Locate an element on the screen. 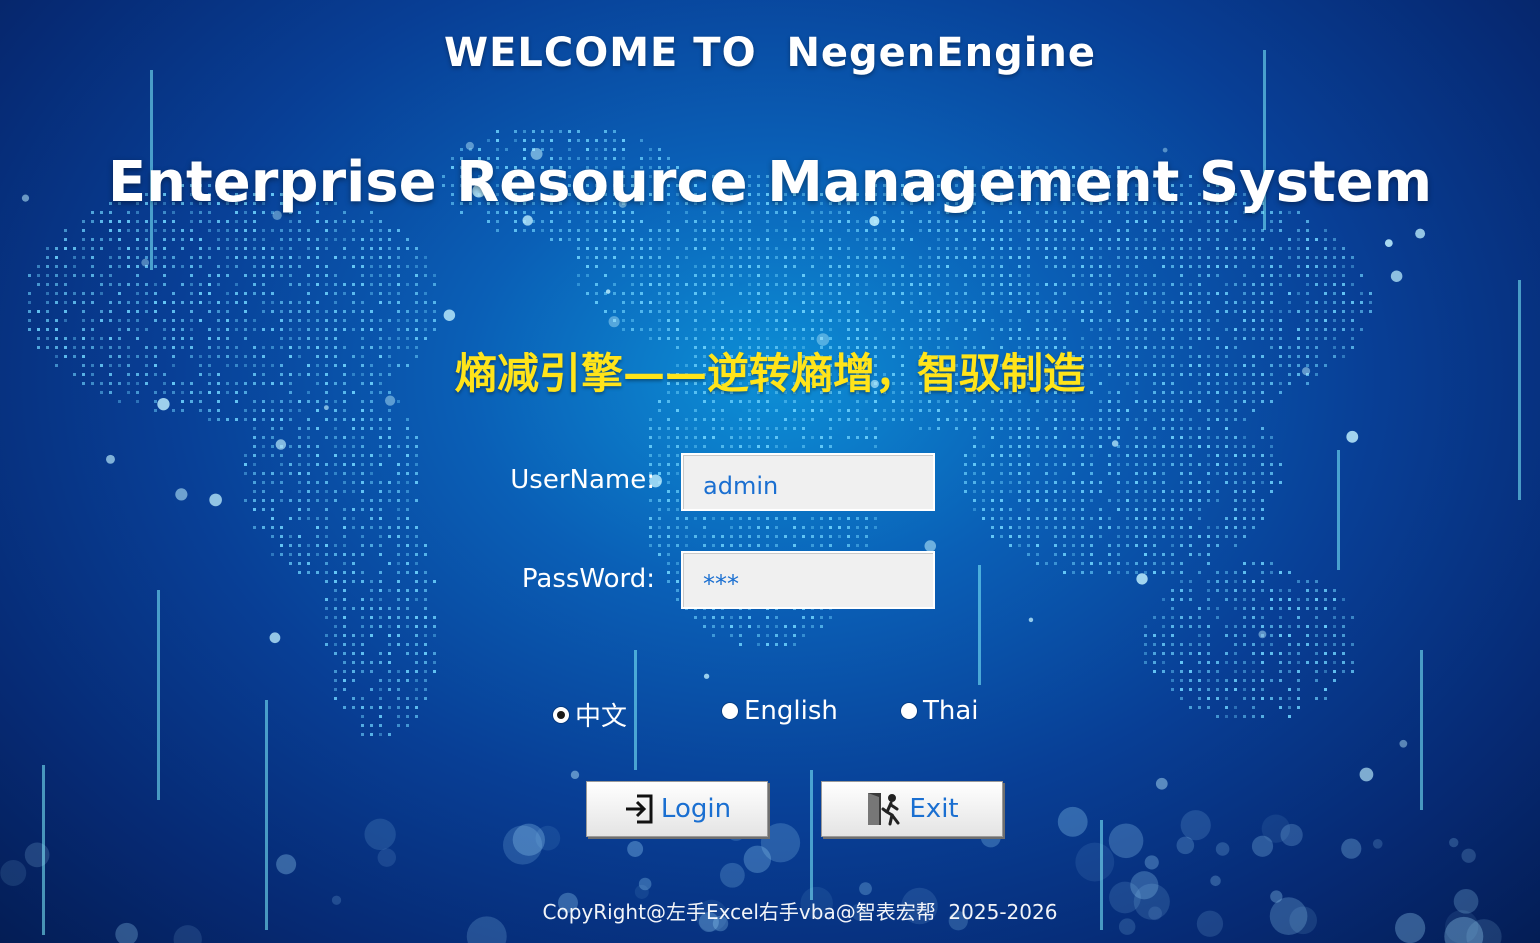 The height and width of the screenshot is (943, 1540). exit-door-icon is located at coordinates (885, 809).